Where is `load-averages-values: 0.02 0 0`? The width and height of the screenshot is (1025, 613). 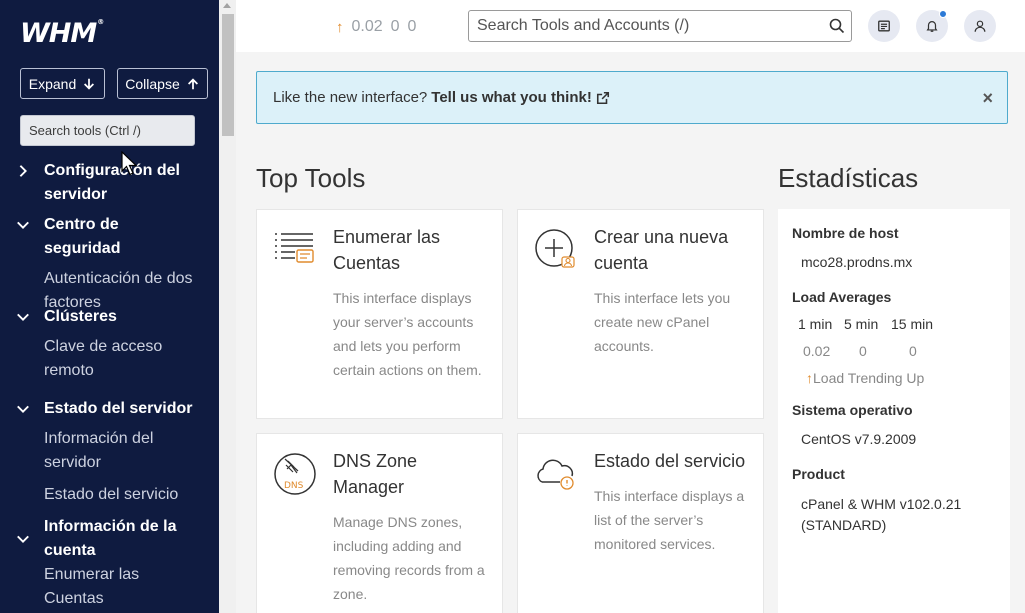 load-averages-values: 0.02 0 0 is located at coordinates (860, 351).